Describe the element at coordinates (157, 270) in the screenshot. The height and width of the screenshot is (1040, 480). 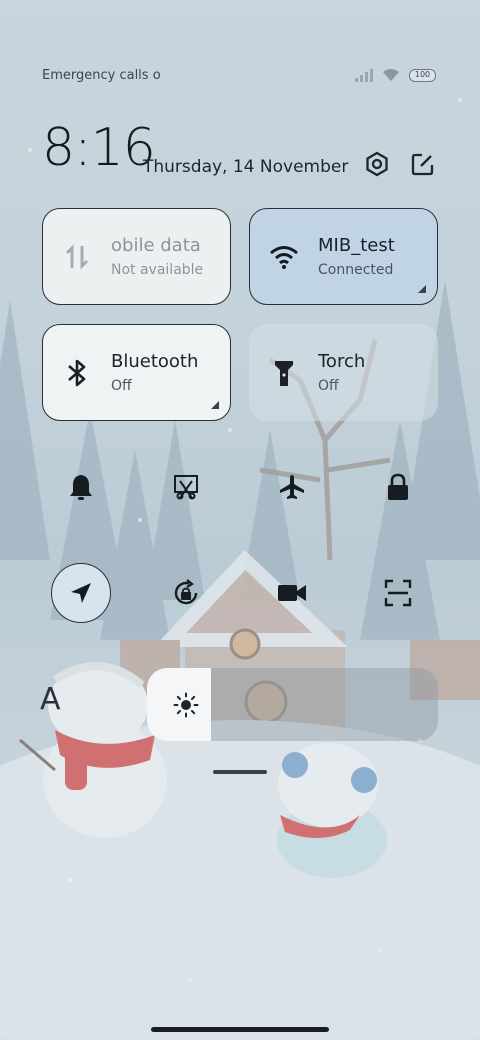
I see `tile-mobile-data-status: Not available` at that location.